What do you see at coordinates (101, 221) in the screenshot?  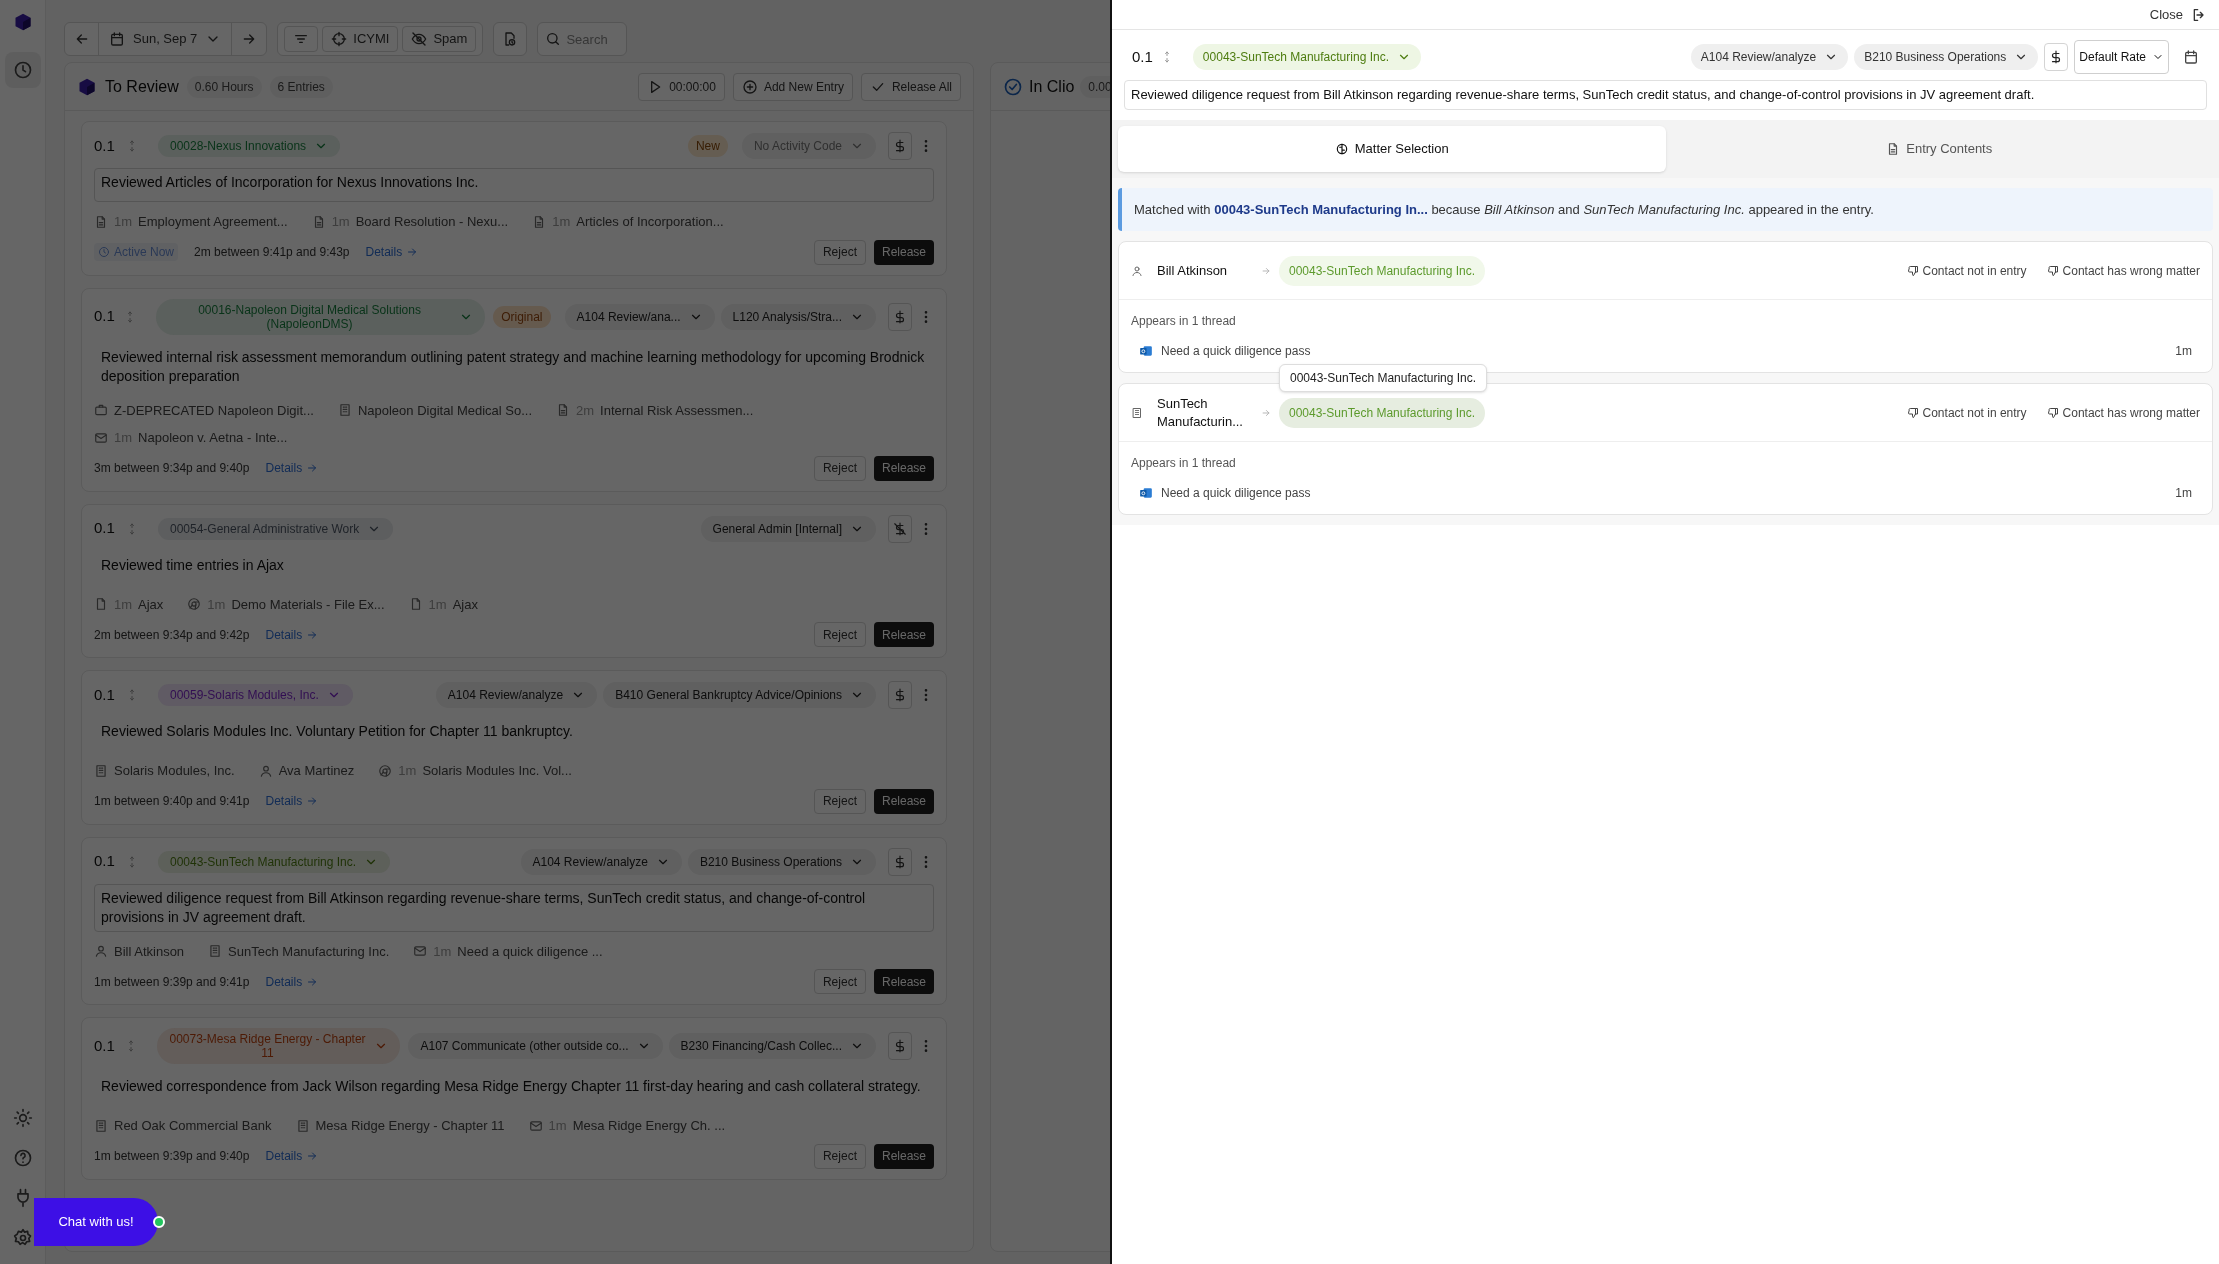 I see `document-icon` at bounding box center [101, 221].